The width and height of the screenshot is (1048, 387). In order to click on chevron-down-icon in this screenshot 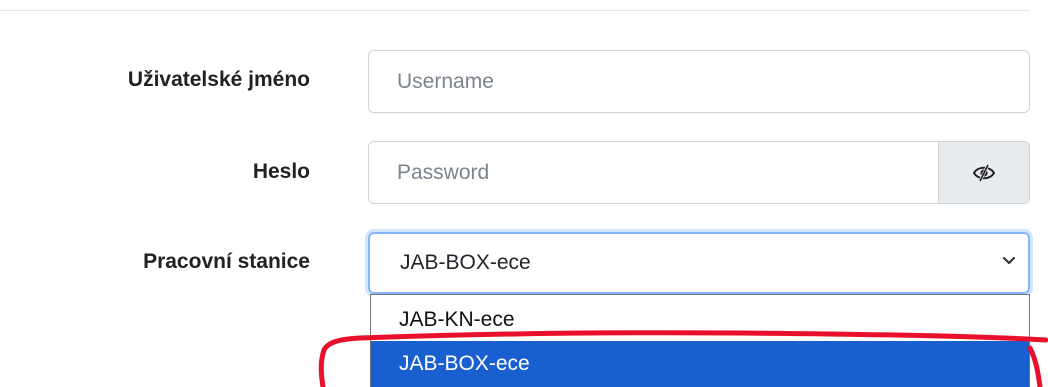, I will do `click(1009, 260)`.